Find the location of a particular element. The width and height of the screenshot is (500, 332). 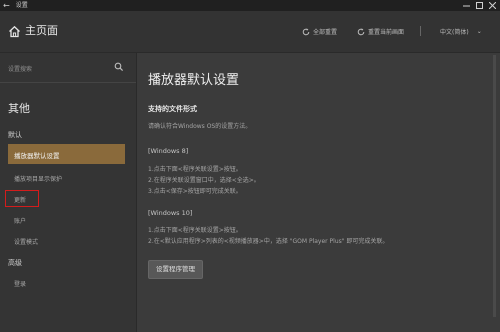

win10-heading: [Windows 10] is located at coordinates (170, 213).